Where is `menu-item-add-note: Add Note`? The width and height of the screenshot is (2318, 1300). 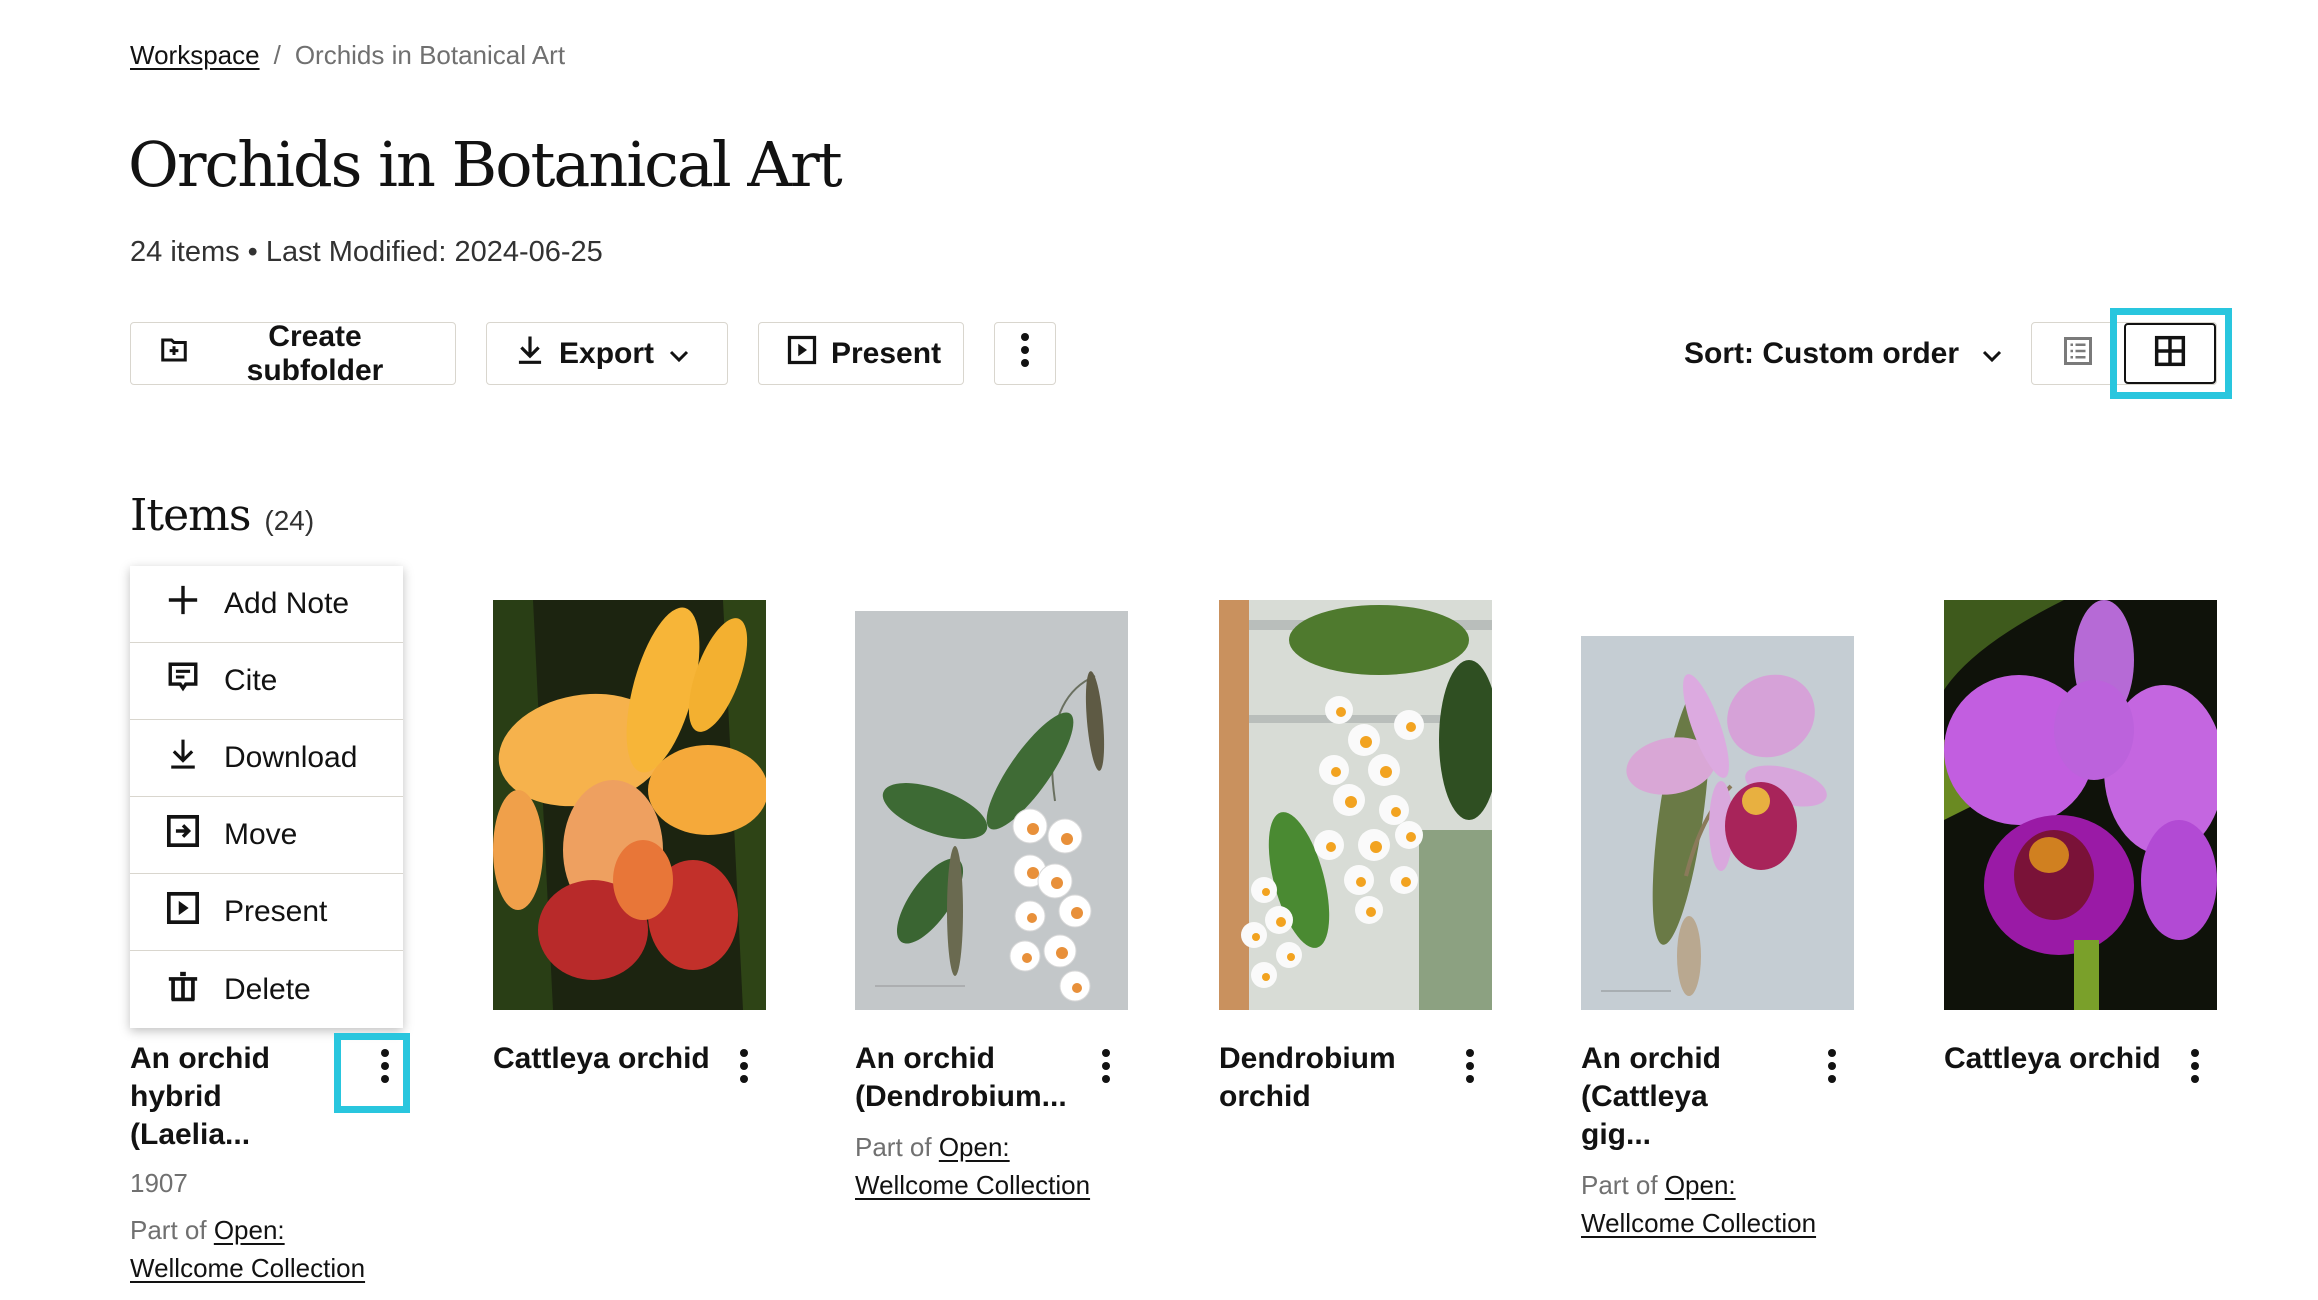 menu-item-add-note: Add Note is located at coordinates (266, 604).